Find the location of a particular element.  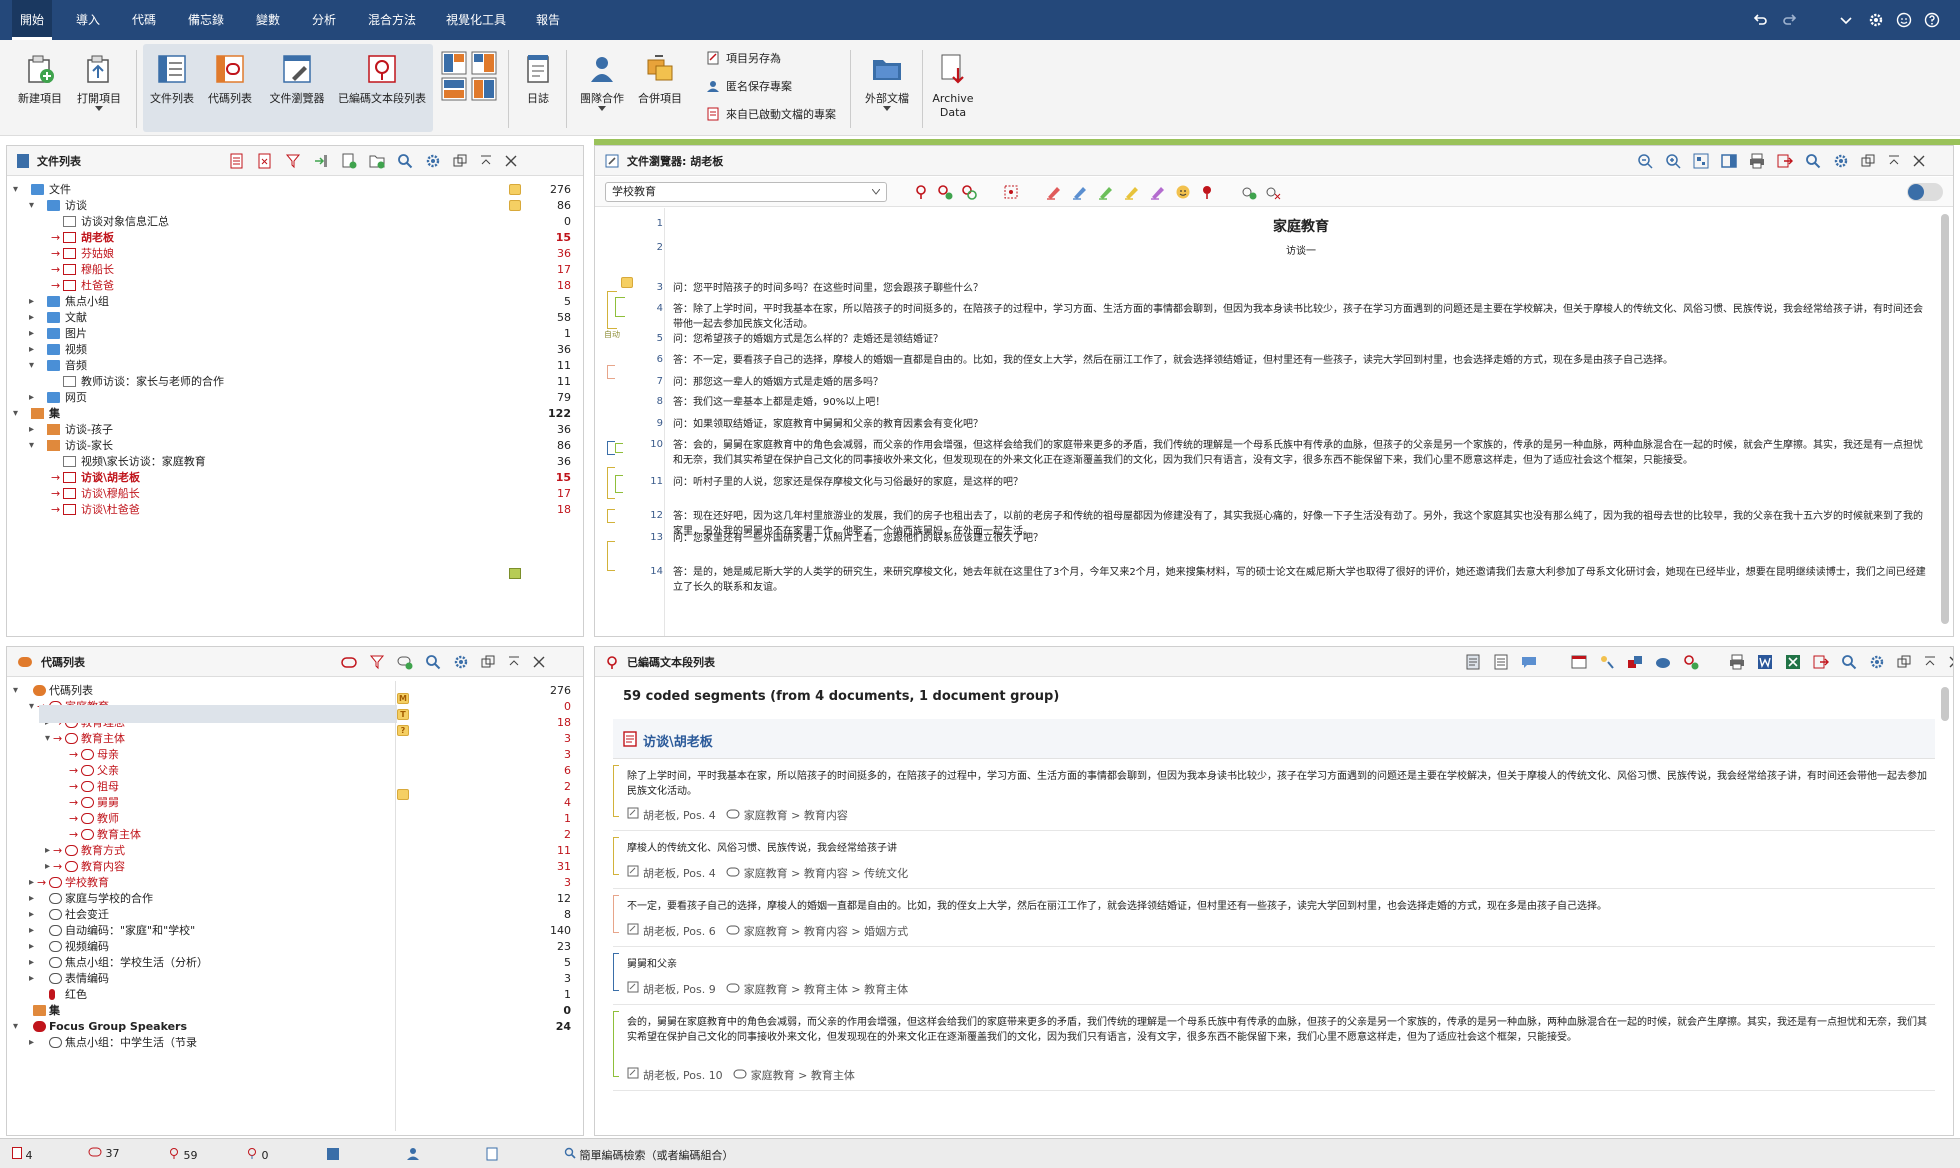

journal-button: 日誌 is located at coordinates (538, 88).